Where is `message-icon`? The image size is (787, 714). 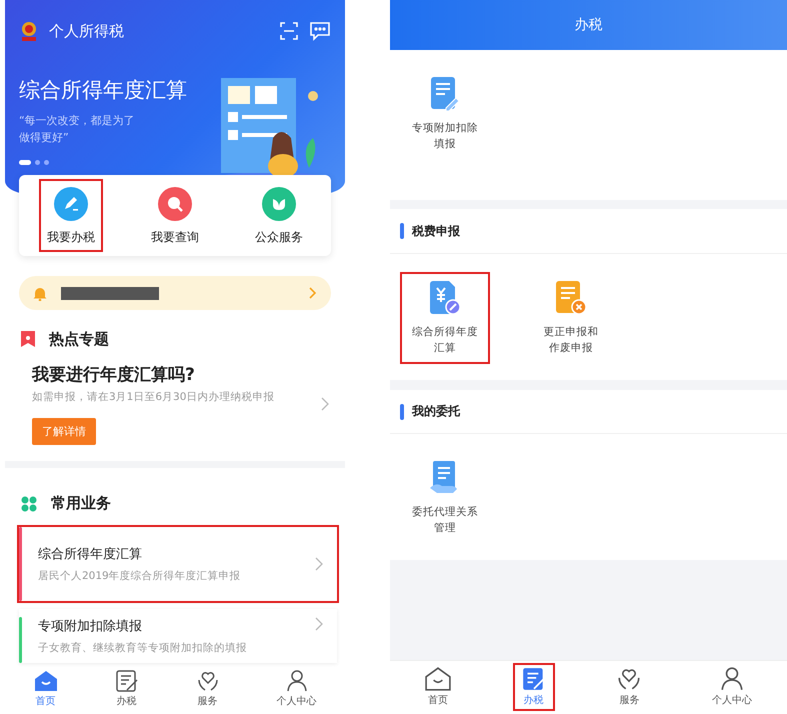 message-icon is located at coordinates (320, 31).